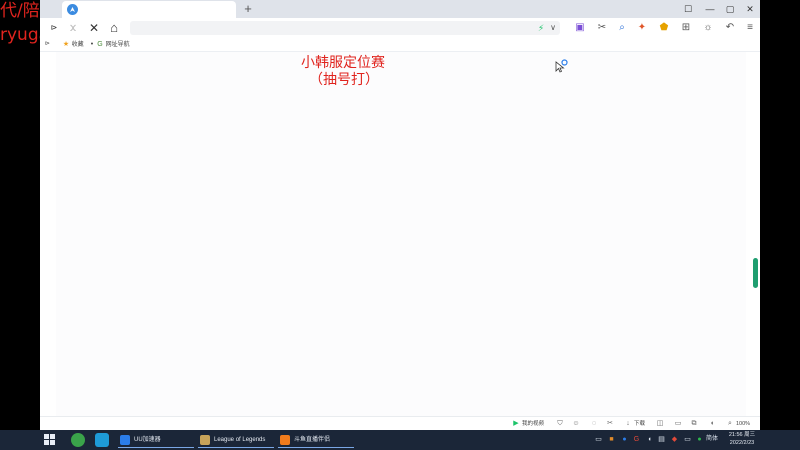  I want to click on ime-indicator: 简体, so click(712, 439).